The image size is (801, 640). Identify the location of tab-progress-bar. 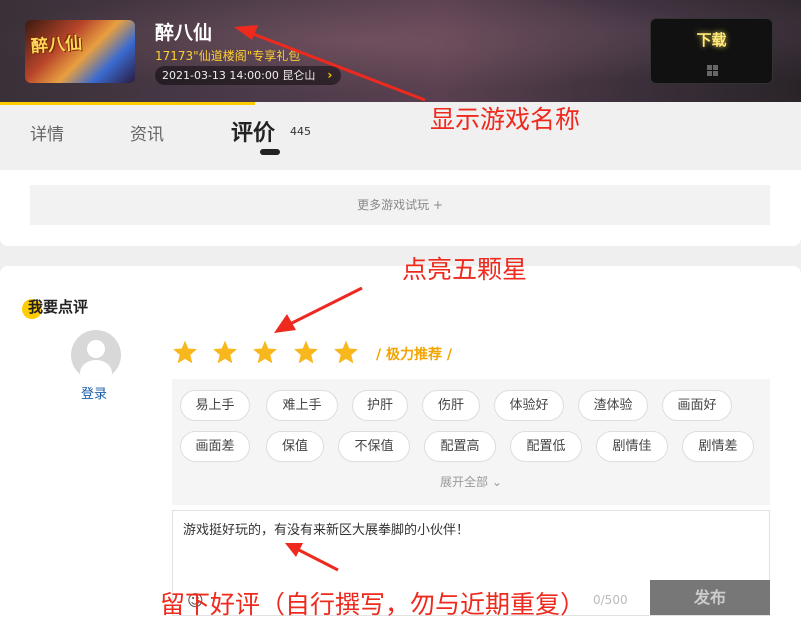
(127, 103).